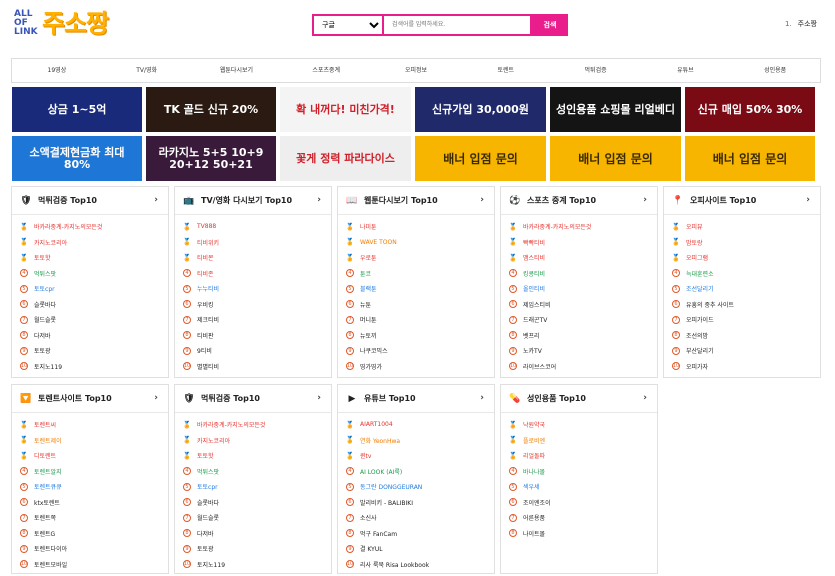 Image resolution: width=835 pixels, height=576 pixels. Describe the element at coordinates (742, 320) in the screenshot. I see `list-item: 7 오피가이드` at that location.